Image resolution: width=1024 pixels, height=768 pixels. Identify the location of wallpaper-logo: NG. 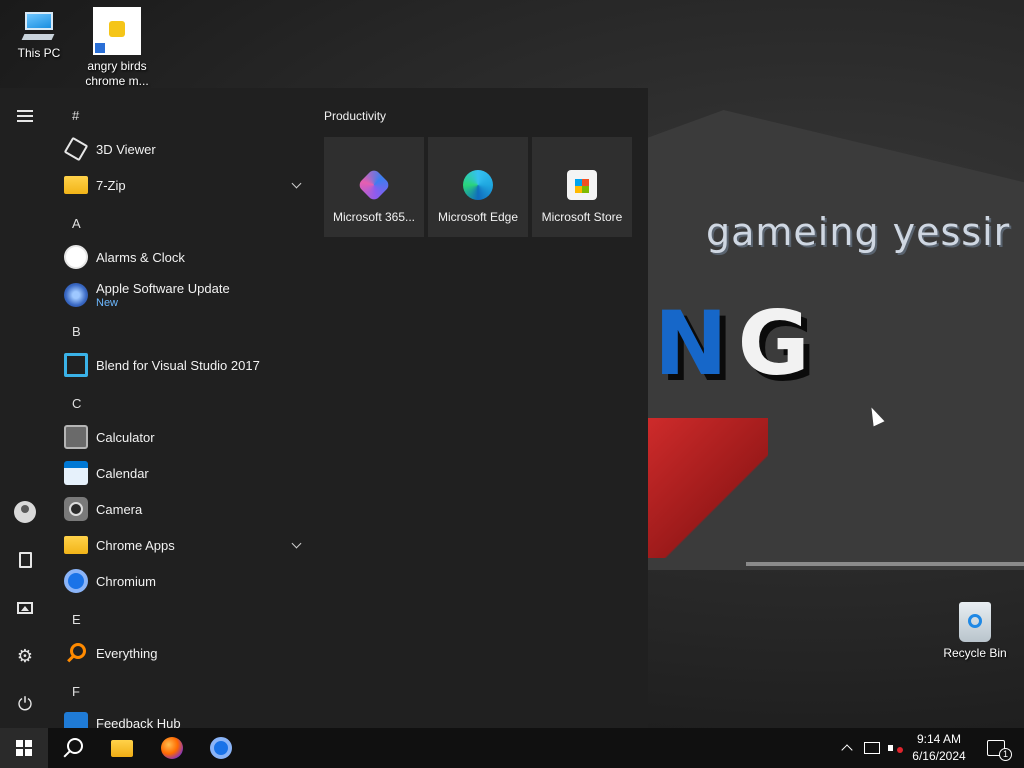
(737, 343).